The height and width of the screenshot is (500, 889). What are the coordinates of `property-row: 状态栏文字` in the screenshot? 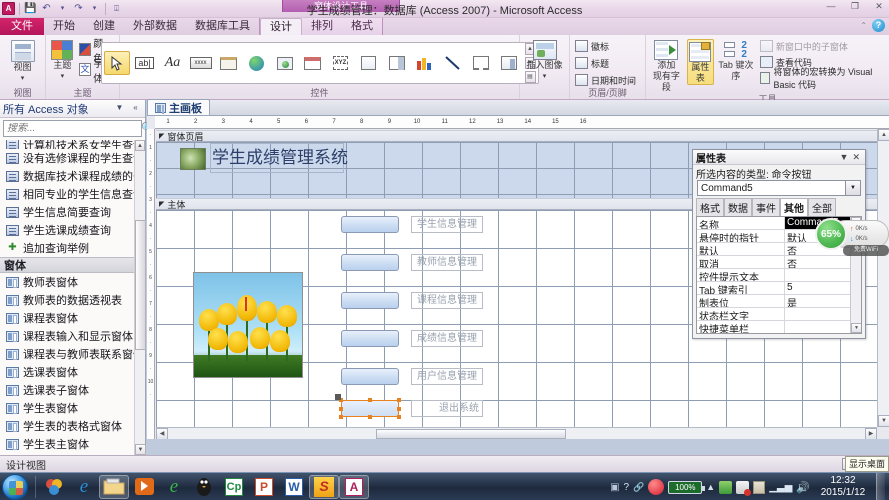 It's located at (779, 314).